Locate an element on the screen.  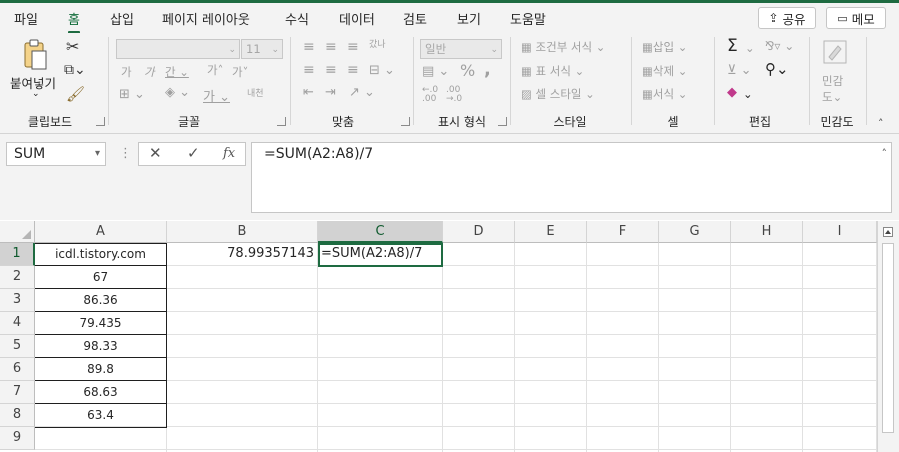
align-right-icon: ≡ is located at coordinates (353, 70).